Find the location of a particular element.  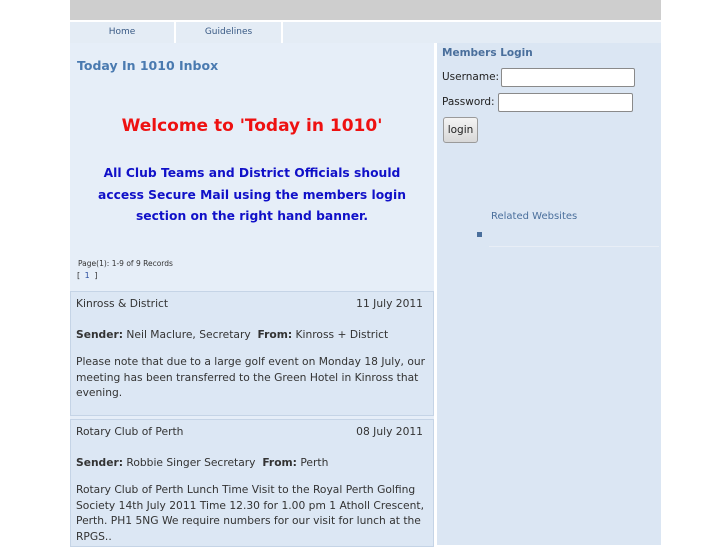

login-button: login is located at coordinates (460, 130).